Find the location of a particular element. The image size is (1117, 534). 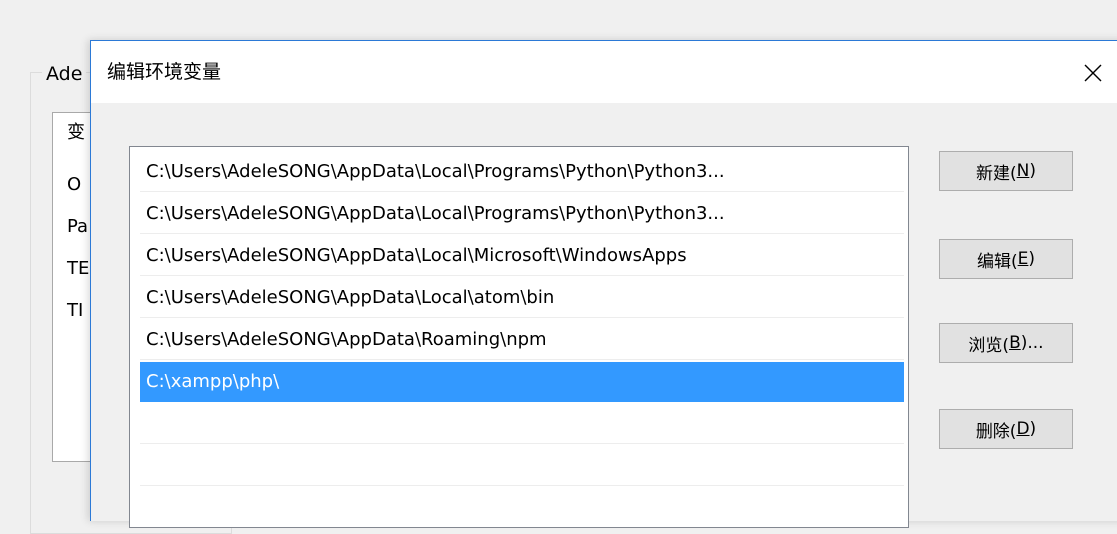

delete-button: 删除(D) is located at coordinates (1006, 429).